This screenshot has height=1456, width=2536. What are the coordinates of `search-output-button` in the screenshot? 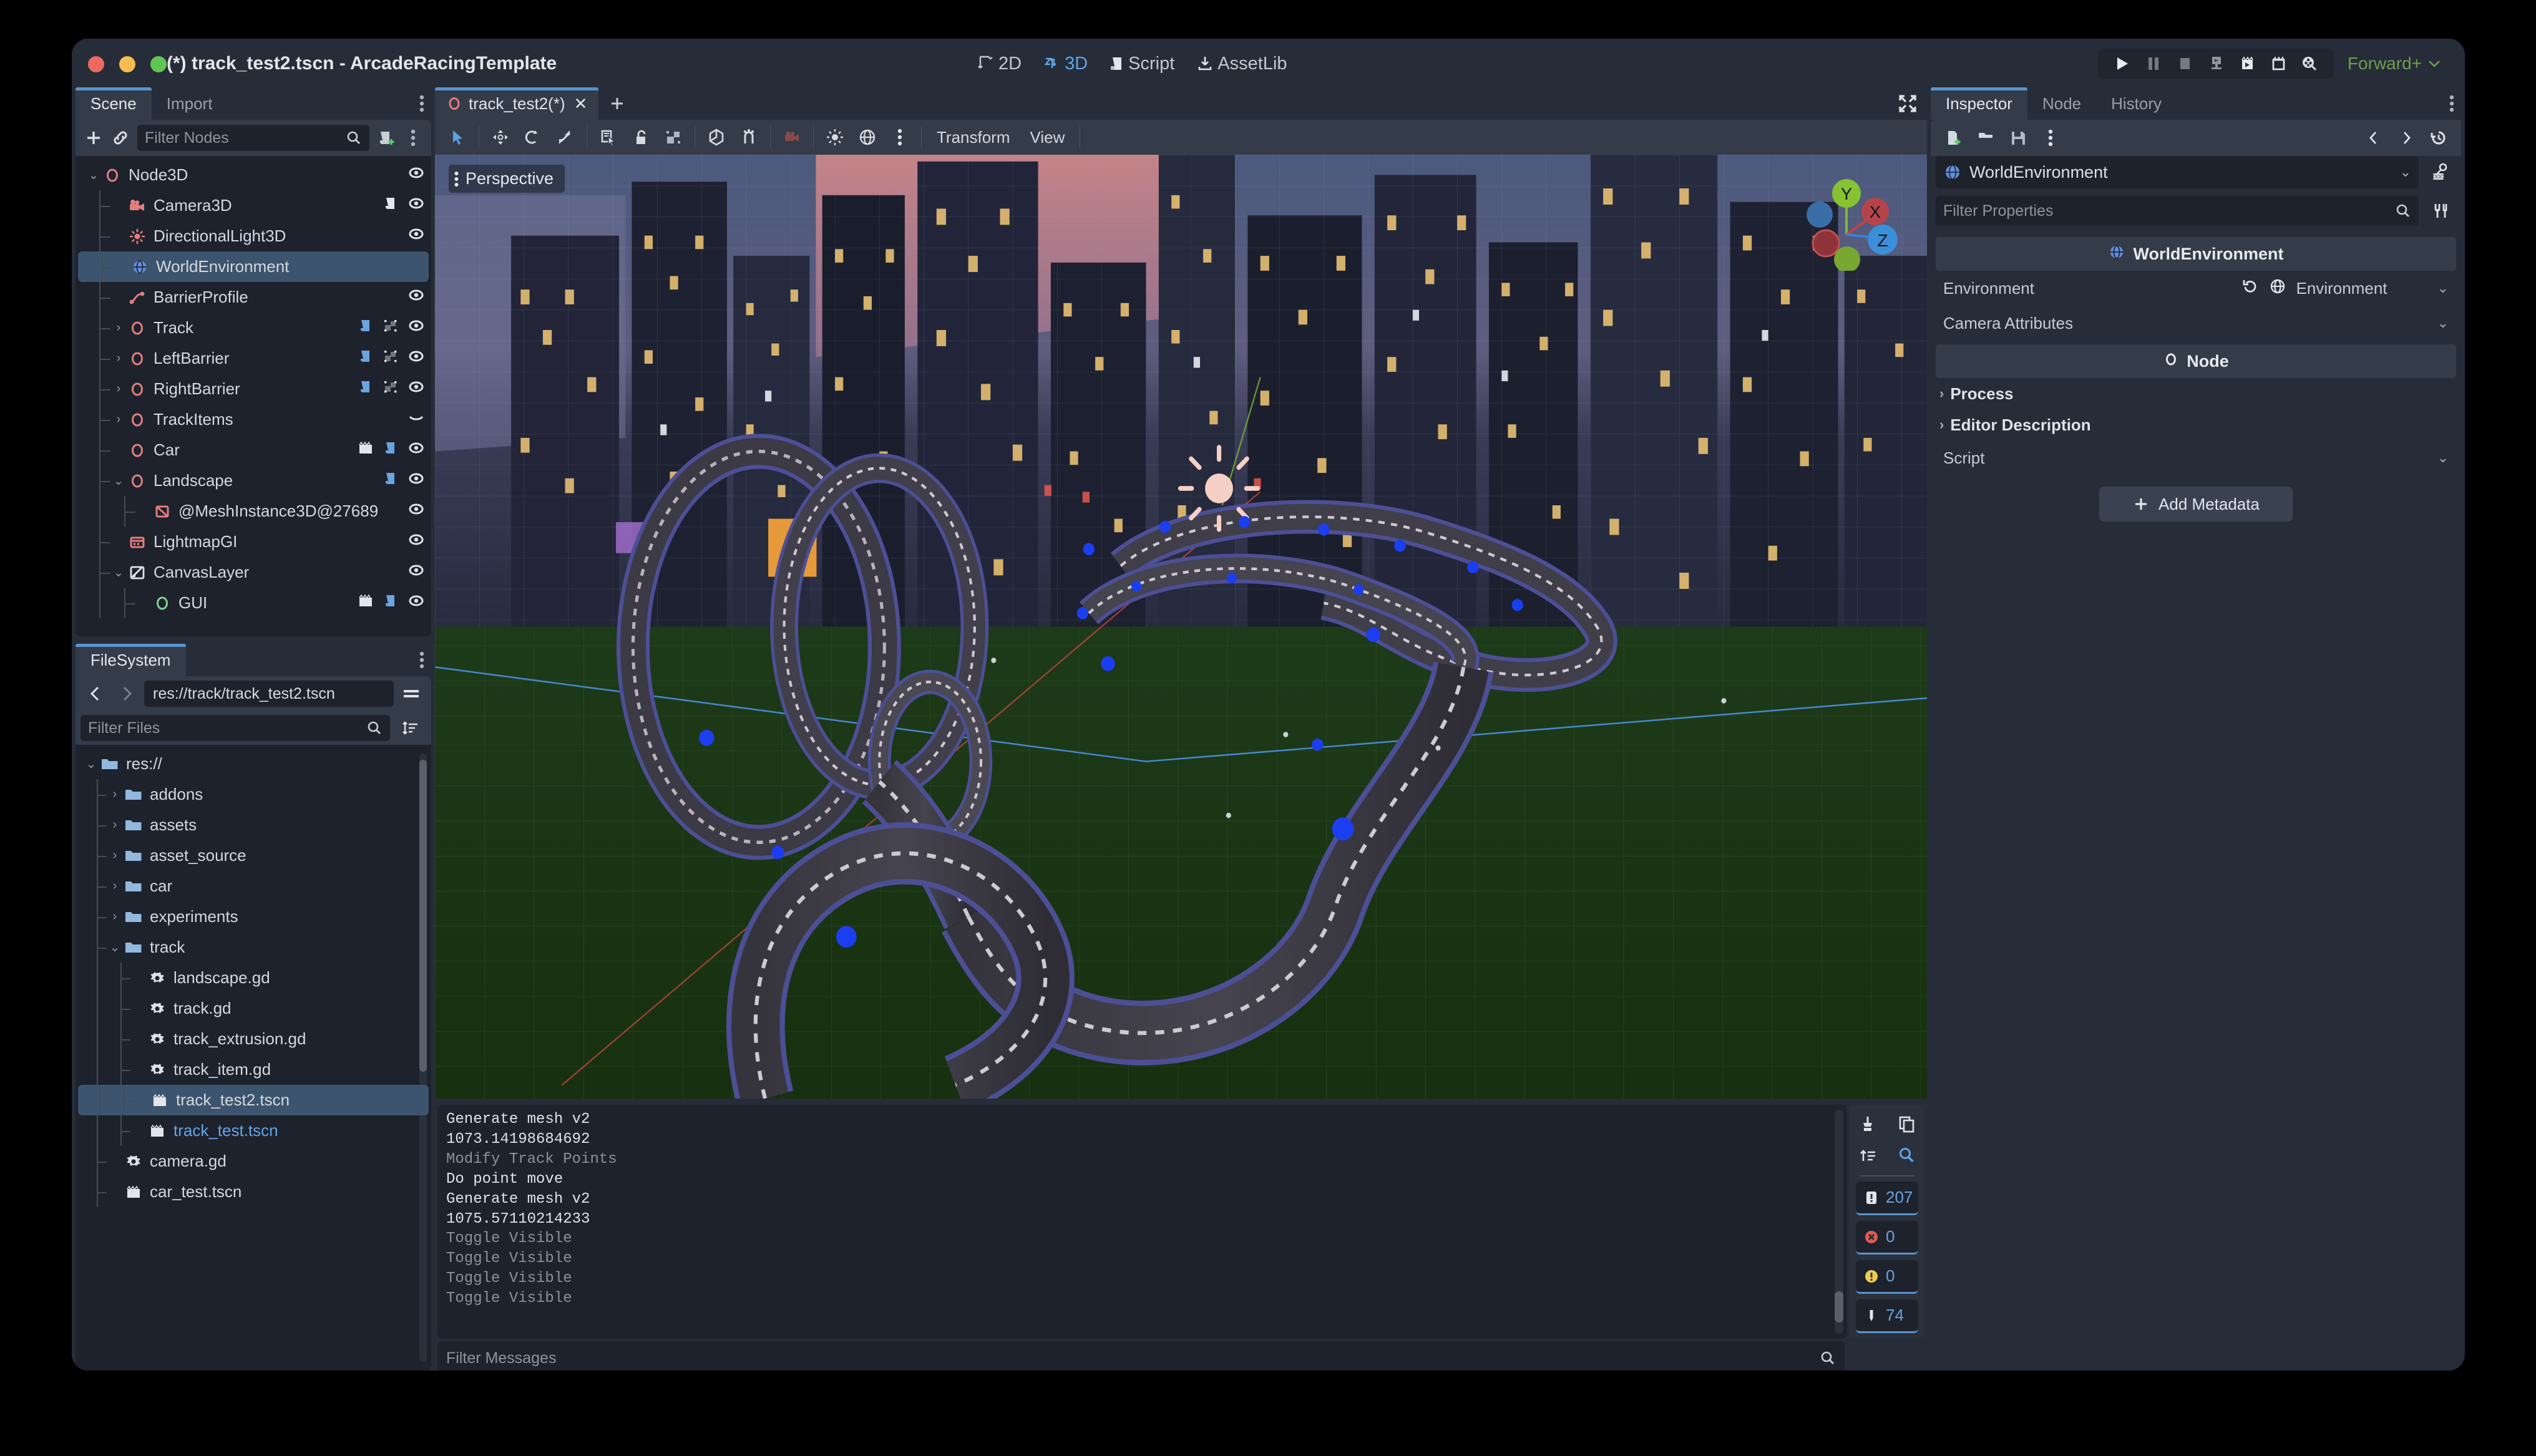 It's located at (1906, 1155).